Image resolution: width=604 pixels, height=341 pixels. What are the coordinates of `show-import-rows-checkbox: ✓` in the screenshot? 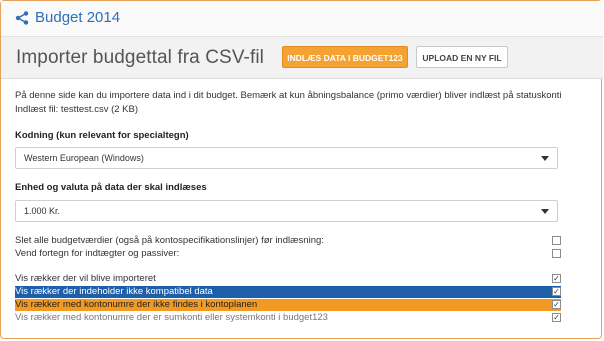 It's located at (556, 278).